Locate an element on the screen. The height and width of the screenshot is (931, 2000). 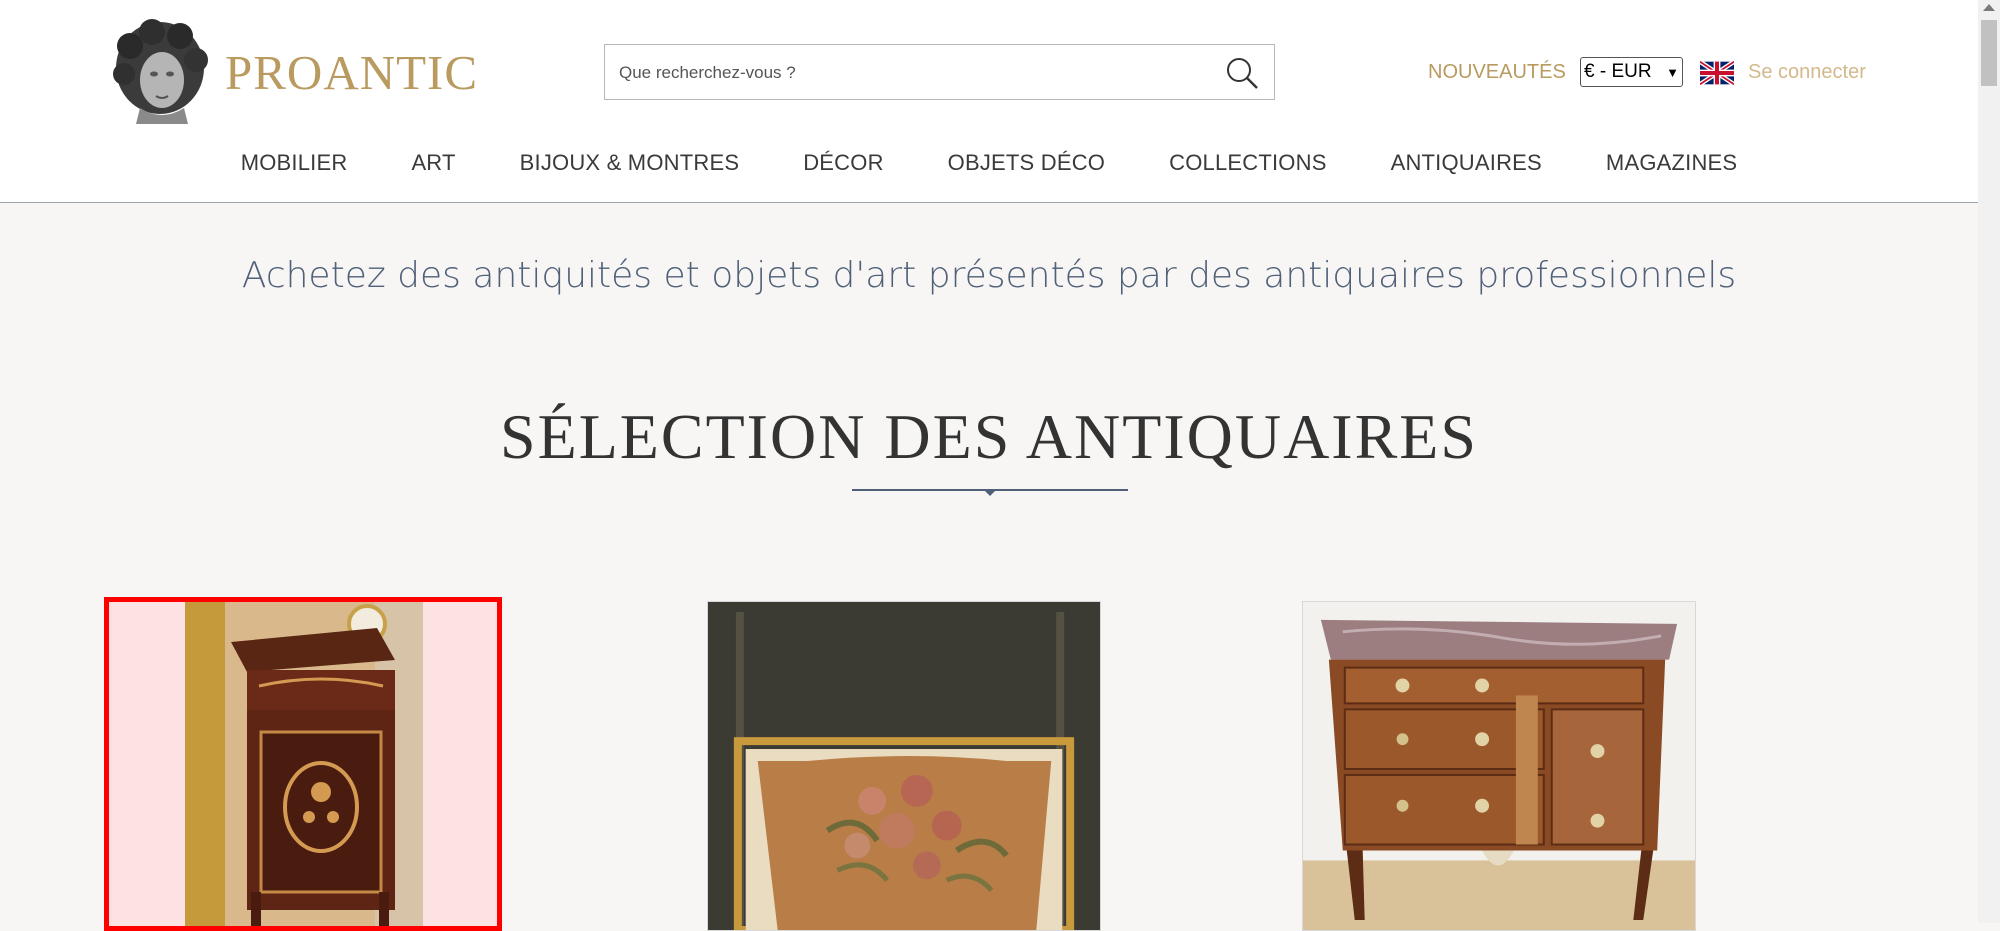
currency-select: € - EUR ▼ is located at coordinates (1631, 72).